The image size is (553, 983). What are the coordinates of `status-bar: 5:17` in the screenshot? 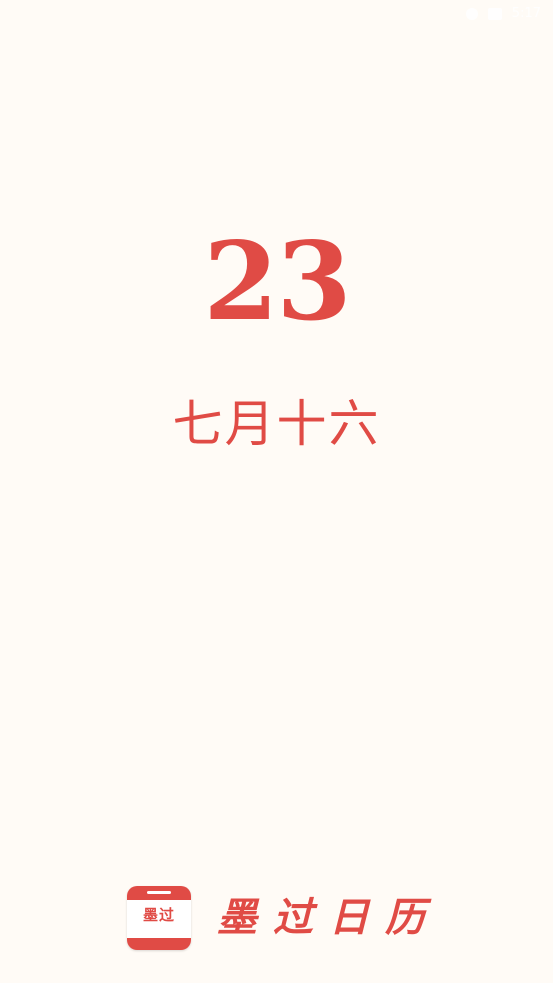 It's located at (276, 15).